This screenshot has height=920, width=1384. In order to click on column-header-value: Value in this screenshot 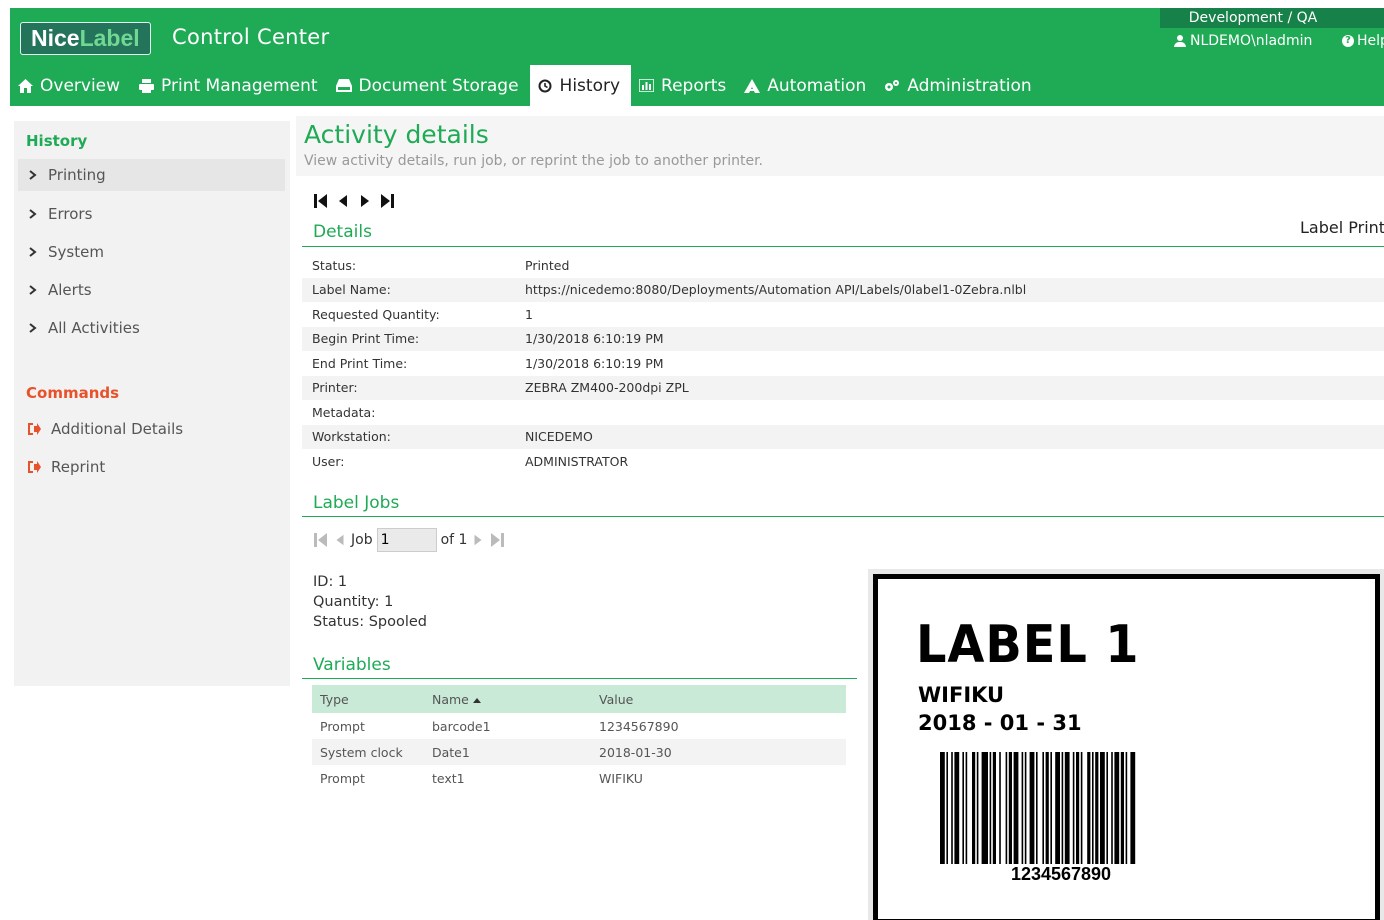, I will do `click(718, 699)`.